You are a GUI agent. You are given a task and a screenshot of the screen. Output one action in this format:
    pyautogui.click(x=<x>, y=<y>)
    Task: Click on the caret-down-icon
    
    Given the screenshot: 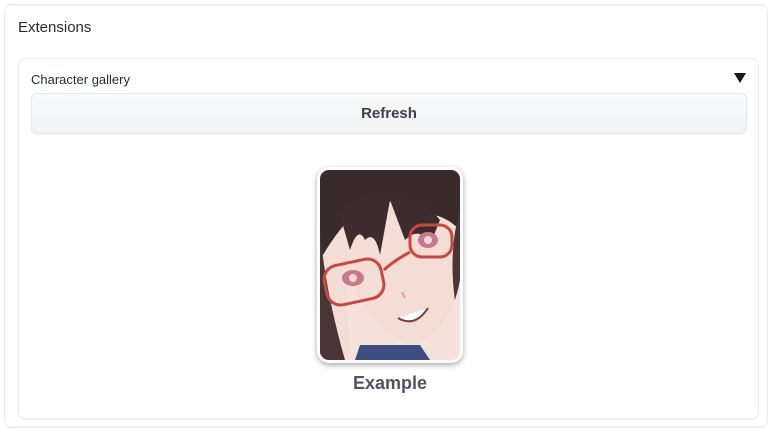 What is the action you would take?
    pyautogui.click(x=740, y=78)
    